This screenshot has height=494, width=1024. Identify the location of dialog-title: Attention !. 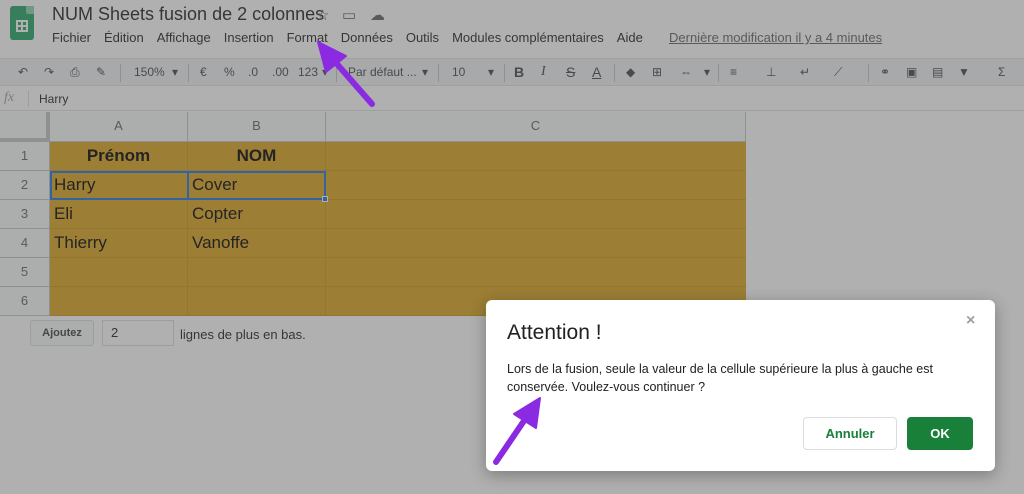
(554, 332).